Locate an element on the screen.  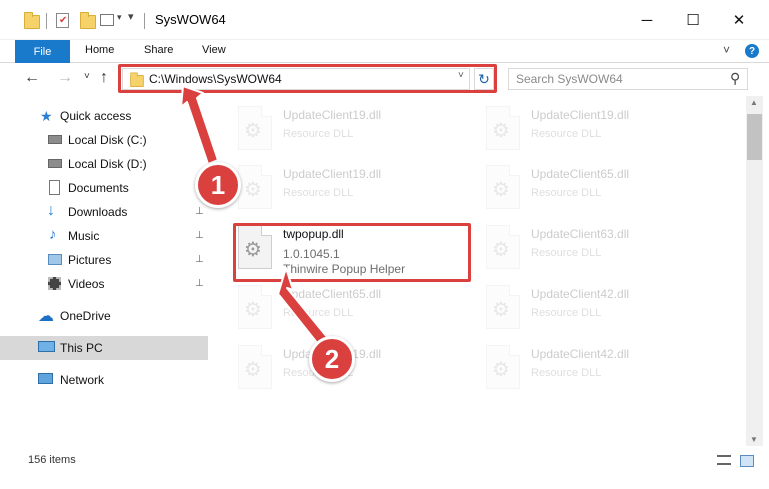
vertical-scrollbar: ▲ ▼ is located at coordinates (754, 271).